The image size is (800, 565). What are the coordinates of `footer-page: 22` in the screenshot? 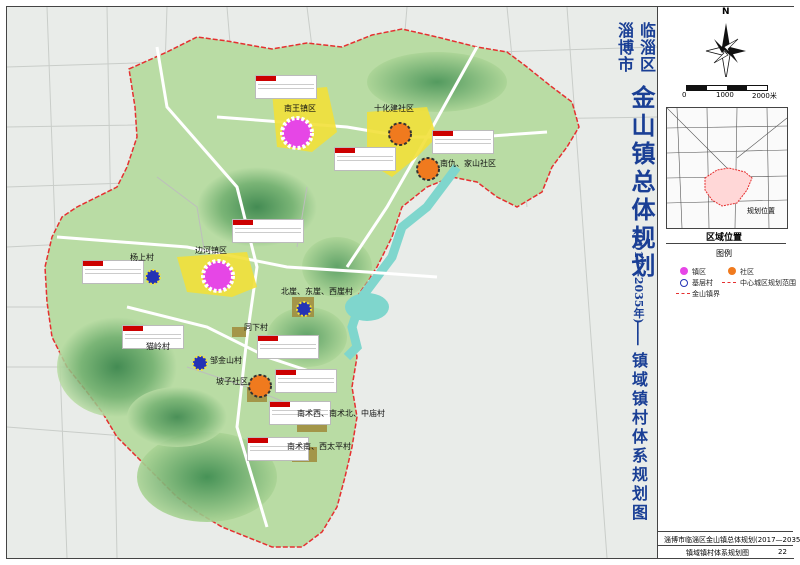 It's located at (782, 552).